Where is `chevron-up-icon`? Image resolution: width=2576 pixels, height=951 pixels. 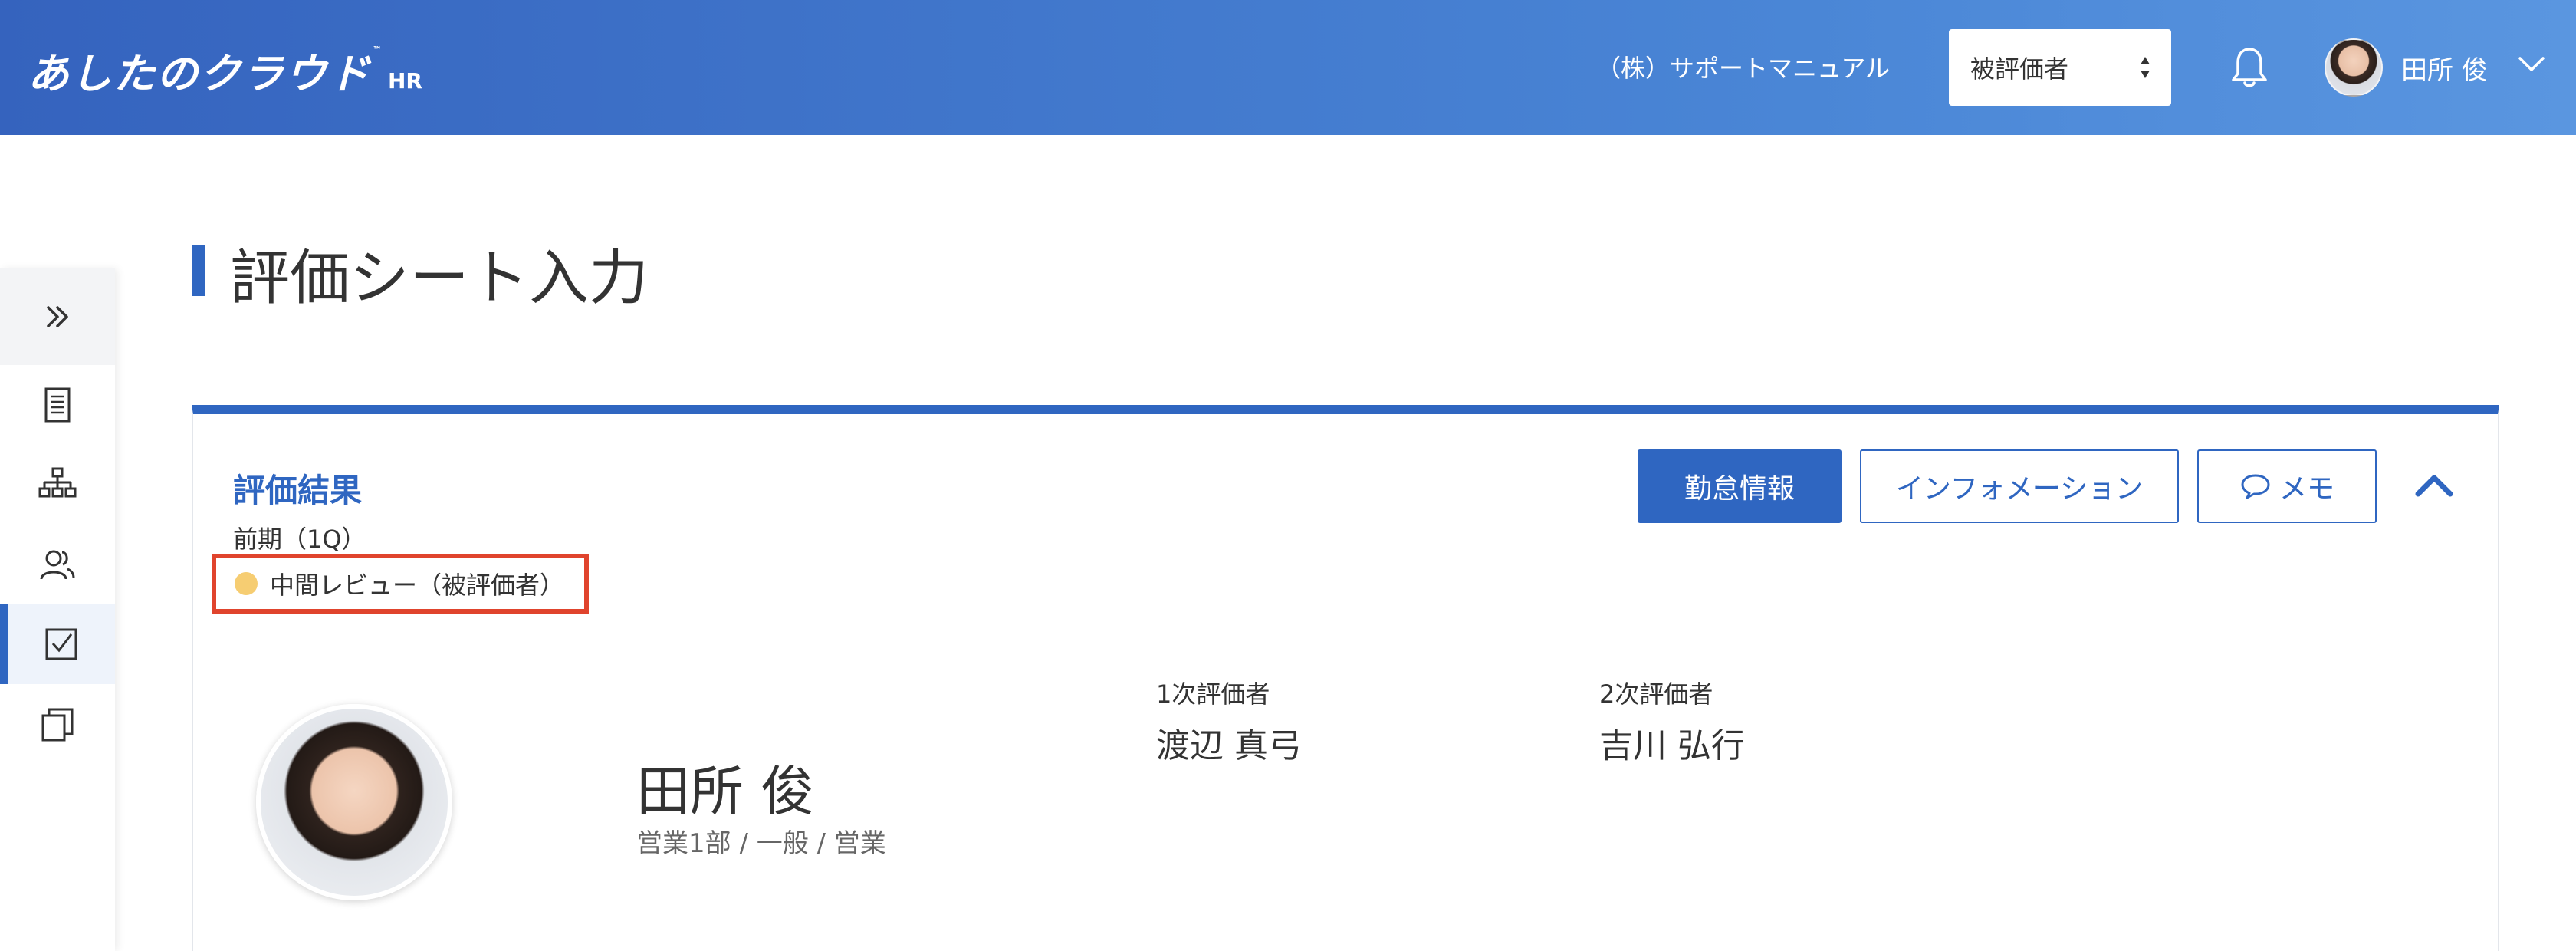
chevron-up-icon is located at coordinates (2434, 486).